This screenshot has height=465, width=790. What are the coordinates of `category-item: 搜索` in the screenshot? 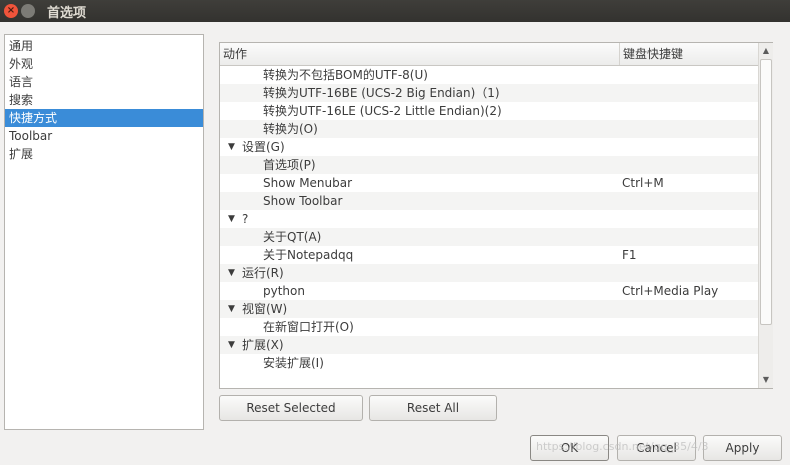 It's located at (104, 100).